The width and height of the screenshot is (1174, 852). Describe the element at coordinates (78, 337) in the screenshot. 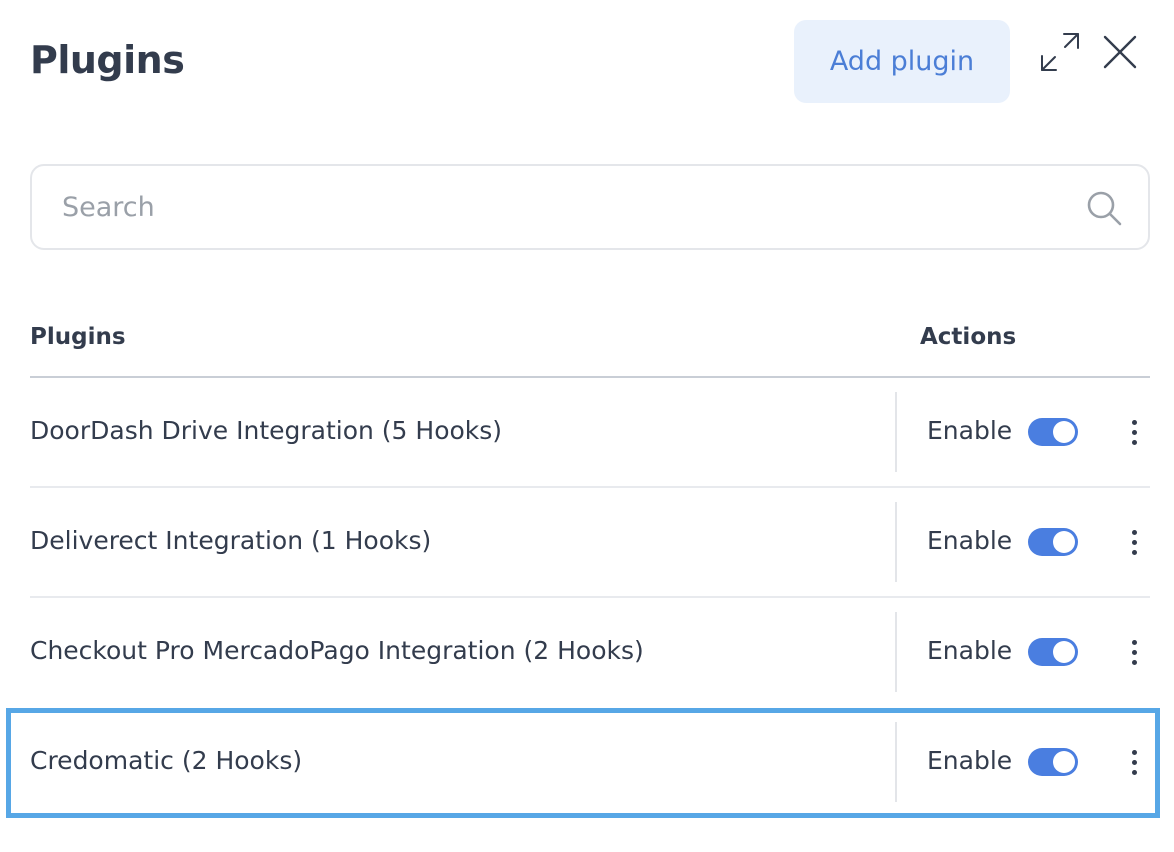

I see `column-header-plugins: Plugins` at that location.